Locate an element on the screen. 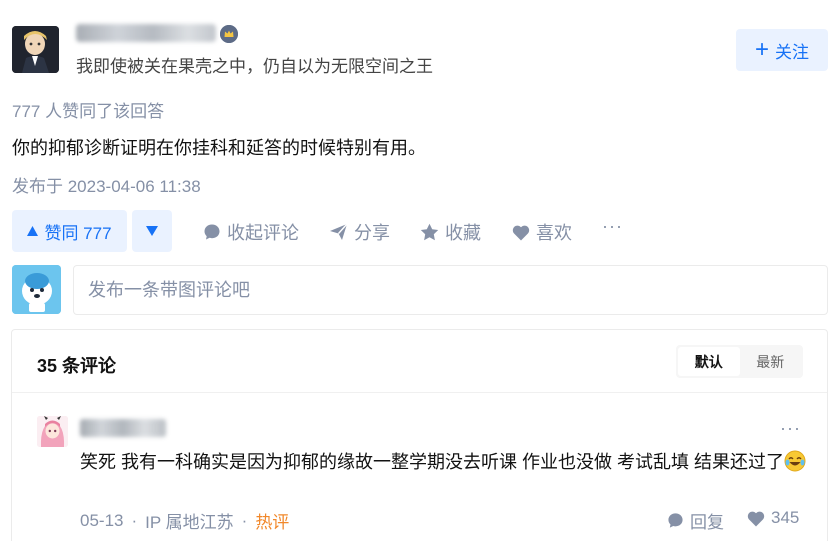  comment-ip-location: IP 属地江苏 is located at coordinates (189, 522).